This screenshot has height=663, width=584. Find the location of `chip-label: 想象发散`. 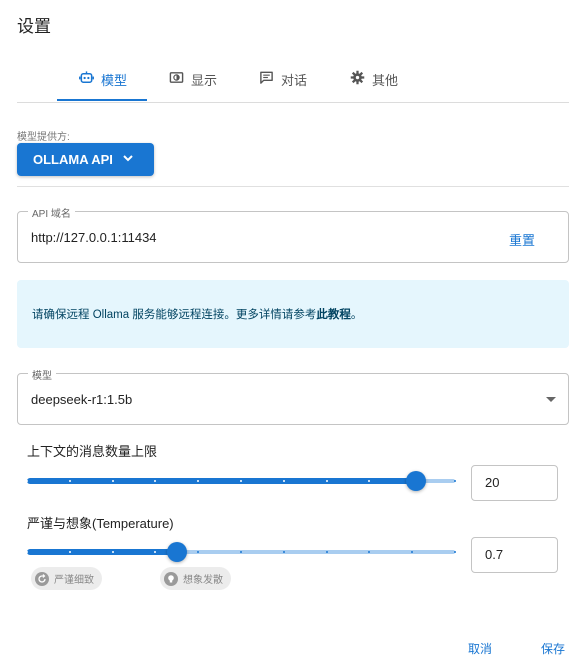

chip-label: 想象发散 is located at coordinates (203, 580).